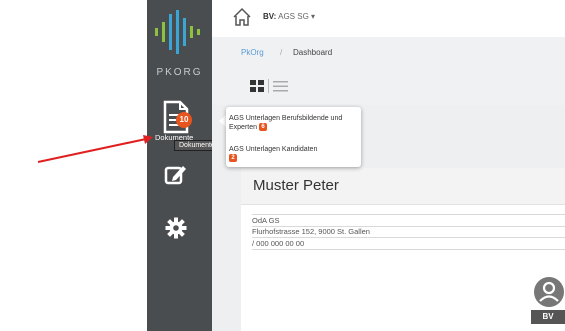 Image resolution: width=565 pixels, height=331 pixels. What do you see at coordinates (270, 16) in the screenshot?
I see `bv-prefix: BV:` at bounding box center [270, 16].